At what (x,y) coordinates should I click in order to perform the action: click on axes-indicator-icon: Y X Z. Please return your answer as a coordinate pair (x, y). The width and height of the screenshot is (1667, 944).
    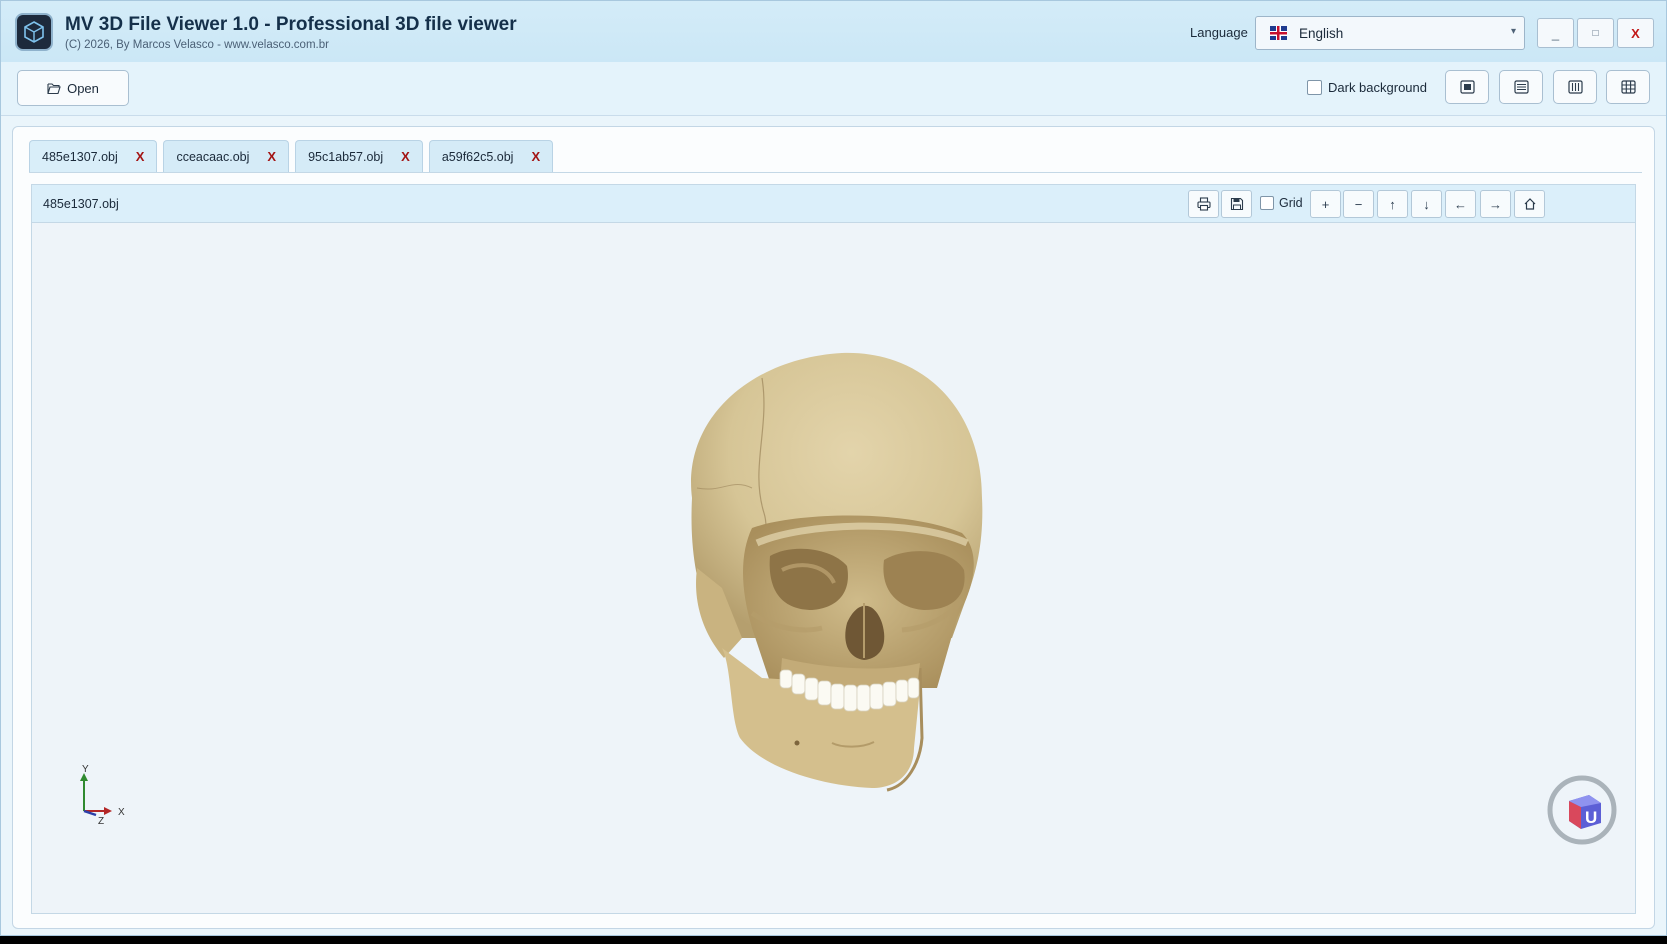
    Looking at the image, I should click on (102, 795).